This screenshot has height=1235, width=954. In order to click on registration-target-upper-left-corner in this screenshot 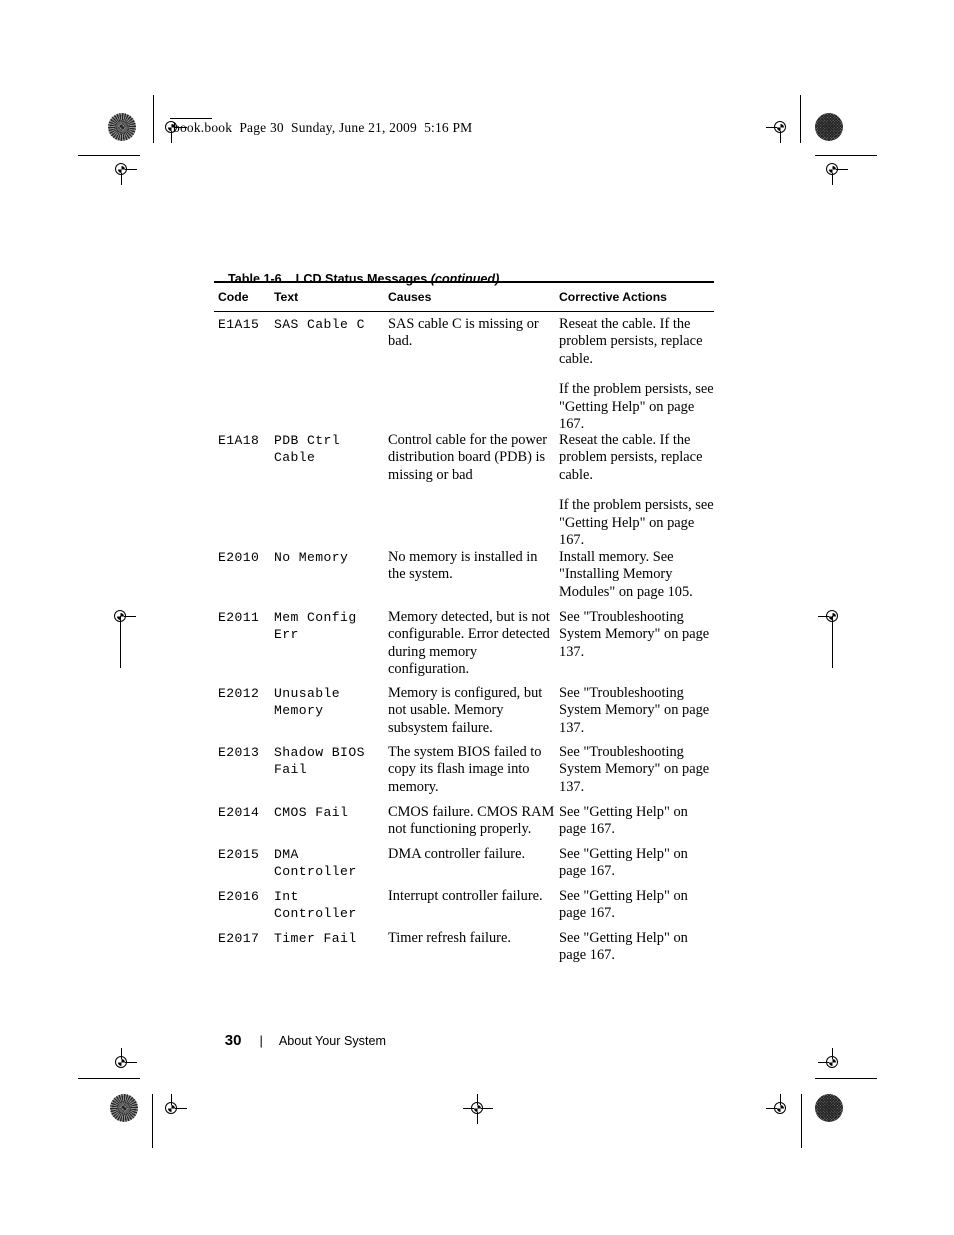, I will do `click(122, 170)`.